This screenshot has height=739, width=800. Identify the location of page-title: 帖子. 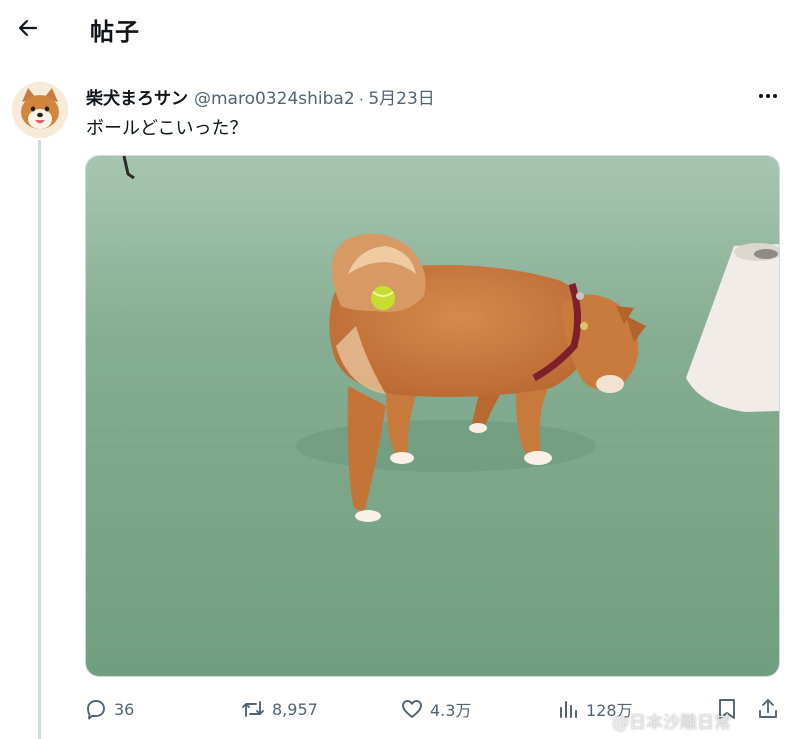
(115, 32).